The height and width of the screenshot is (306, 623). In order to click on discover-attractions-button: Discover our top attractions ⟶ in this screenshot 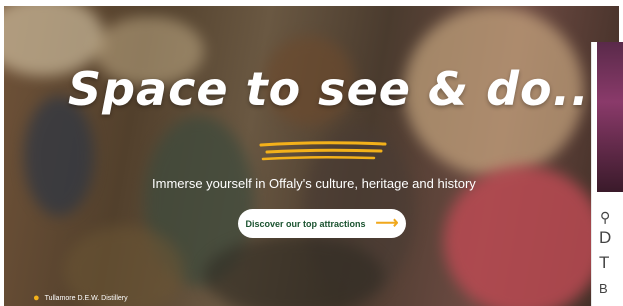, I will do `click(322, 223)`.